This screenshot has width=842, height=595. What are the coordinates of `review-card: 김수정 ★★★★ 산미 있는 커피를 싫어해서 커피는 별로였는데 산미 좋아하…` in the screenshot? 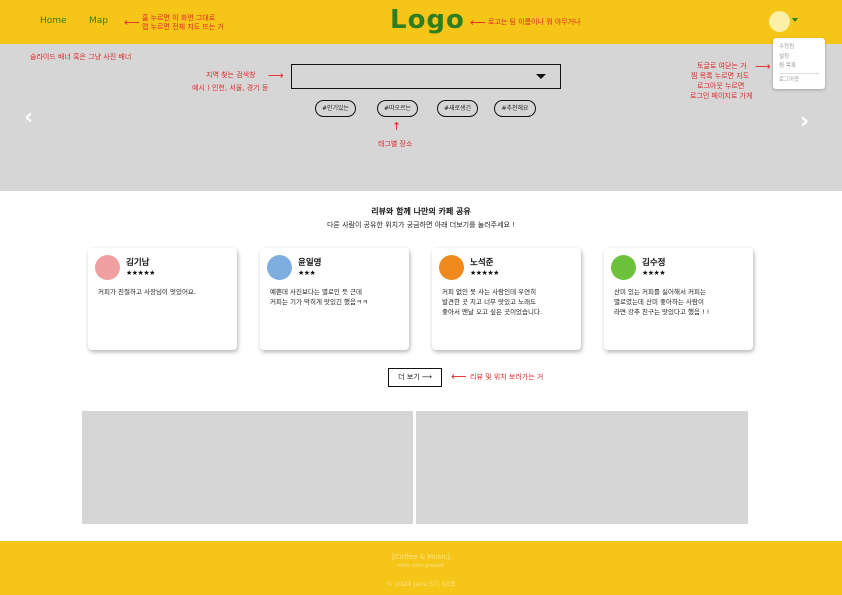 It's located at (678, 299).